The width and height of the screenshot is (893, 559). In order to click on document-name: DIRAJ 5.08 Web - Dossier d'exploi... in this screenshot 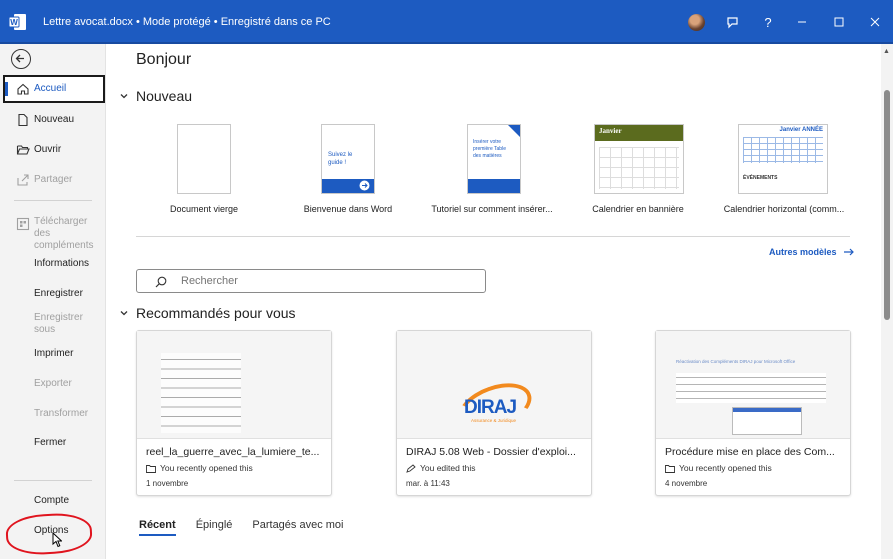, I will do `click(491, 452)`.